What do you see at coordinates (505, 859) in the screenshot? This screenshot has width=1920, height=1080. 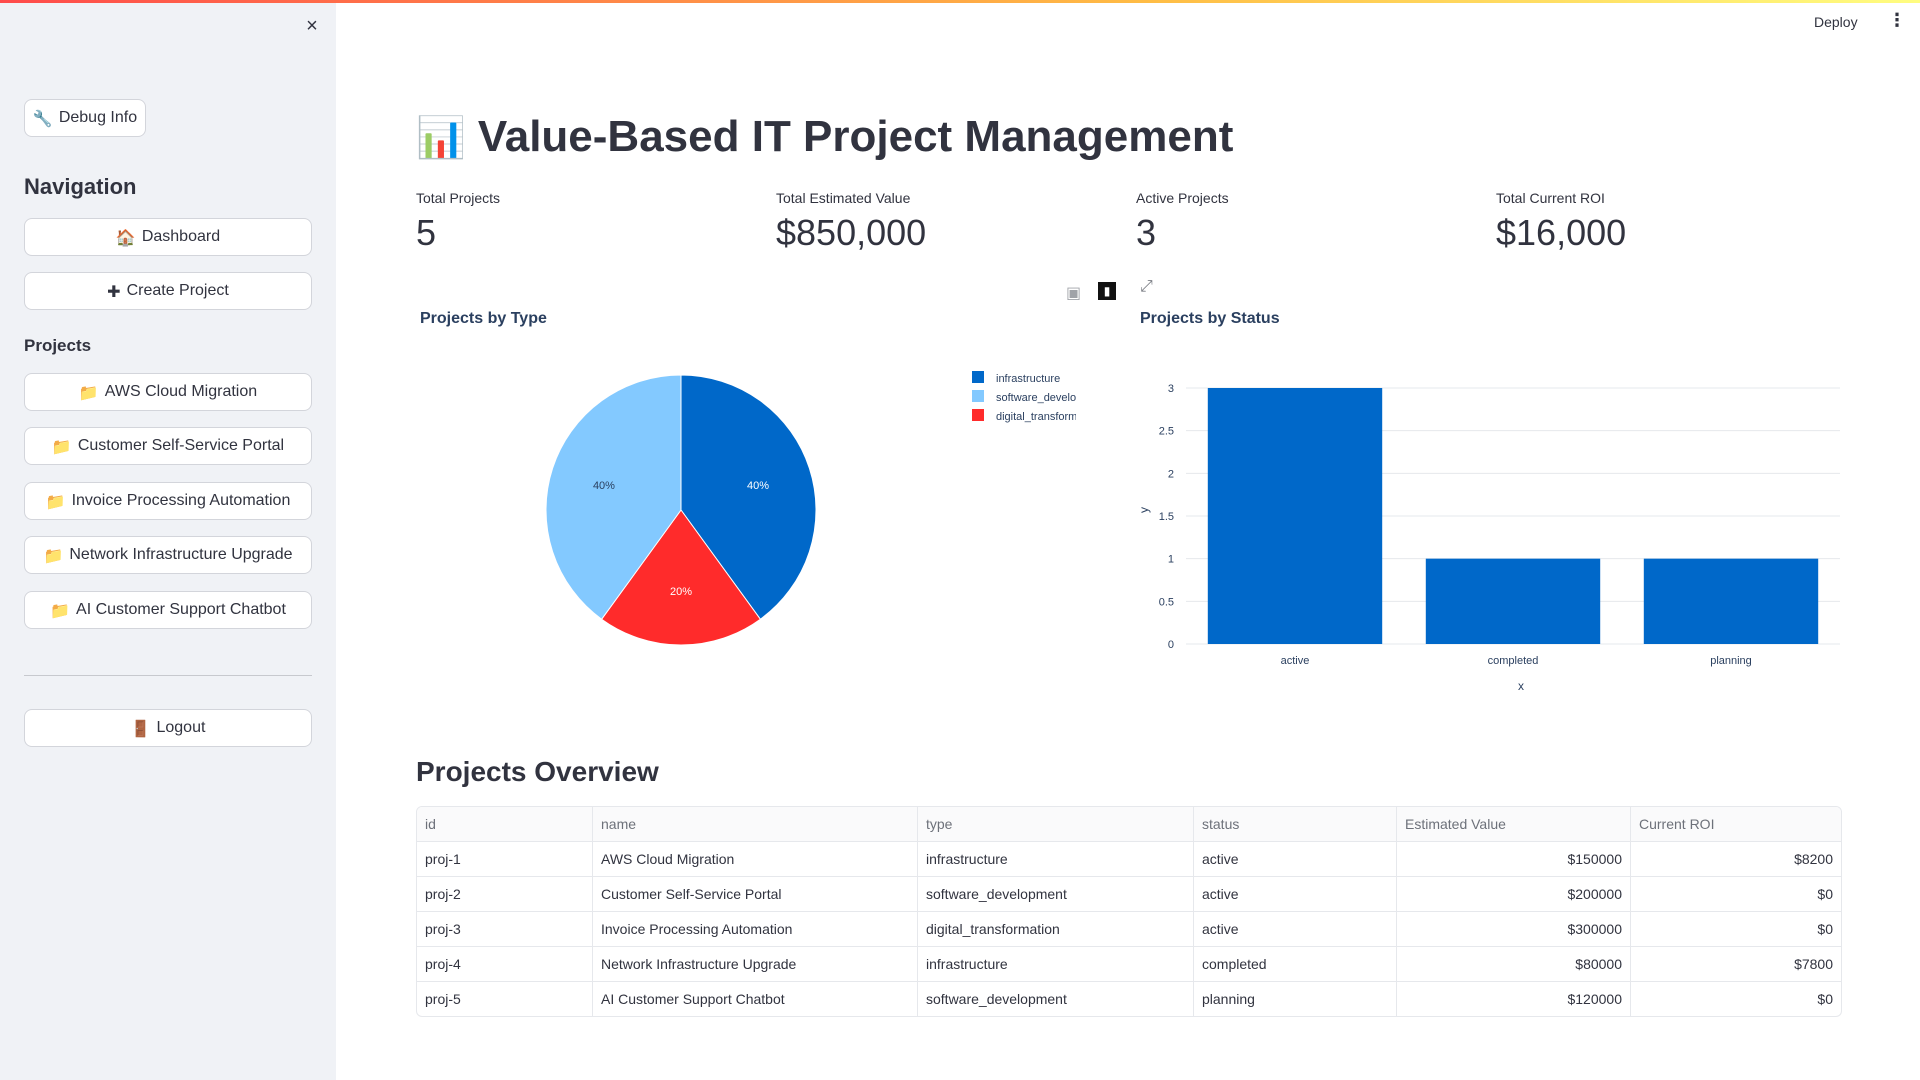 I see `cell-id: proj-1` at bounding box center [505, 859].